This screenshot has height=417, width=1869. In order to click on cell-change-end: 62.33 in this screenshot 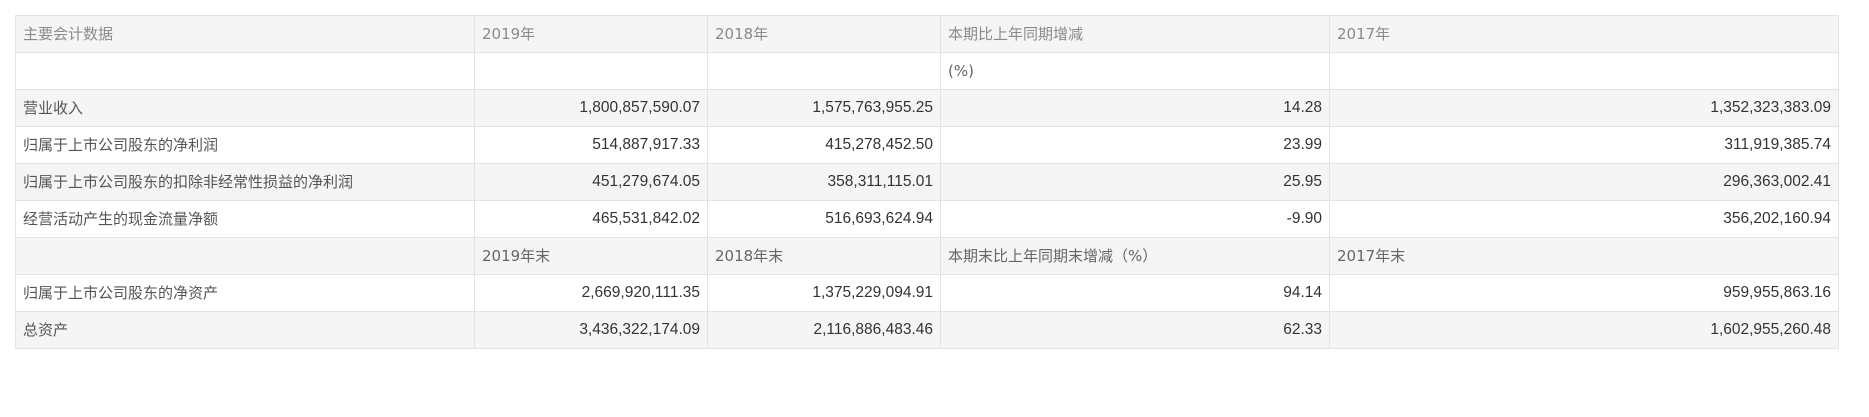, I will do `click(1135, 330)`.